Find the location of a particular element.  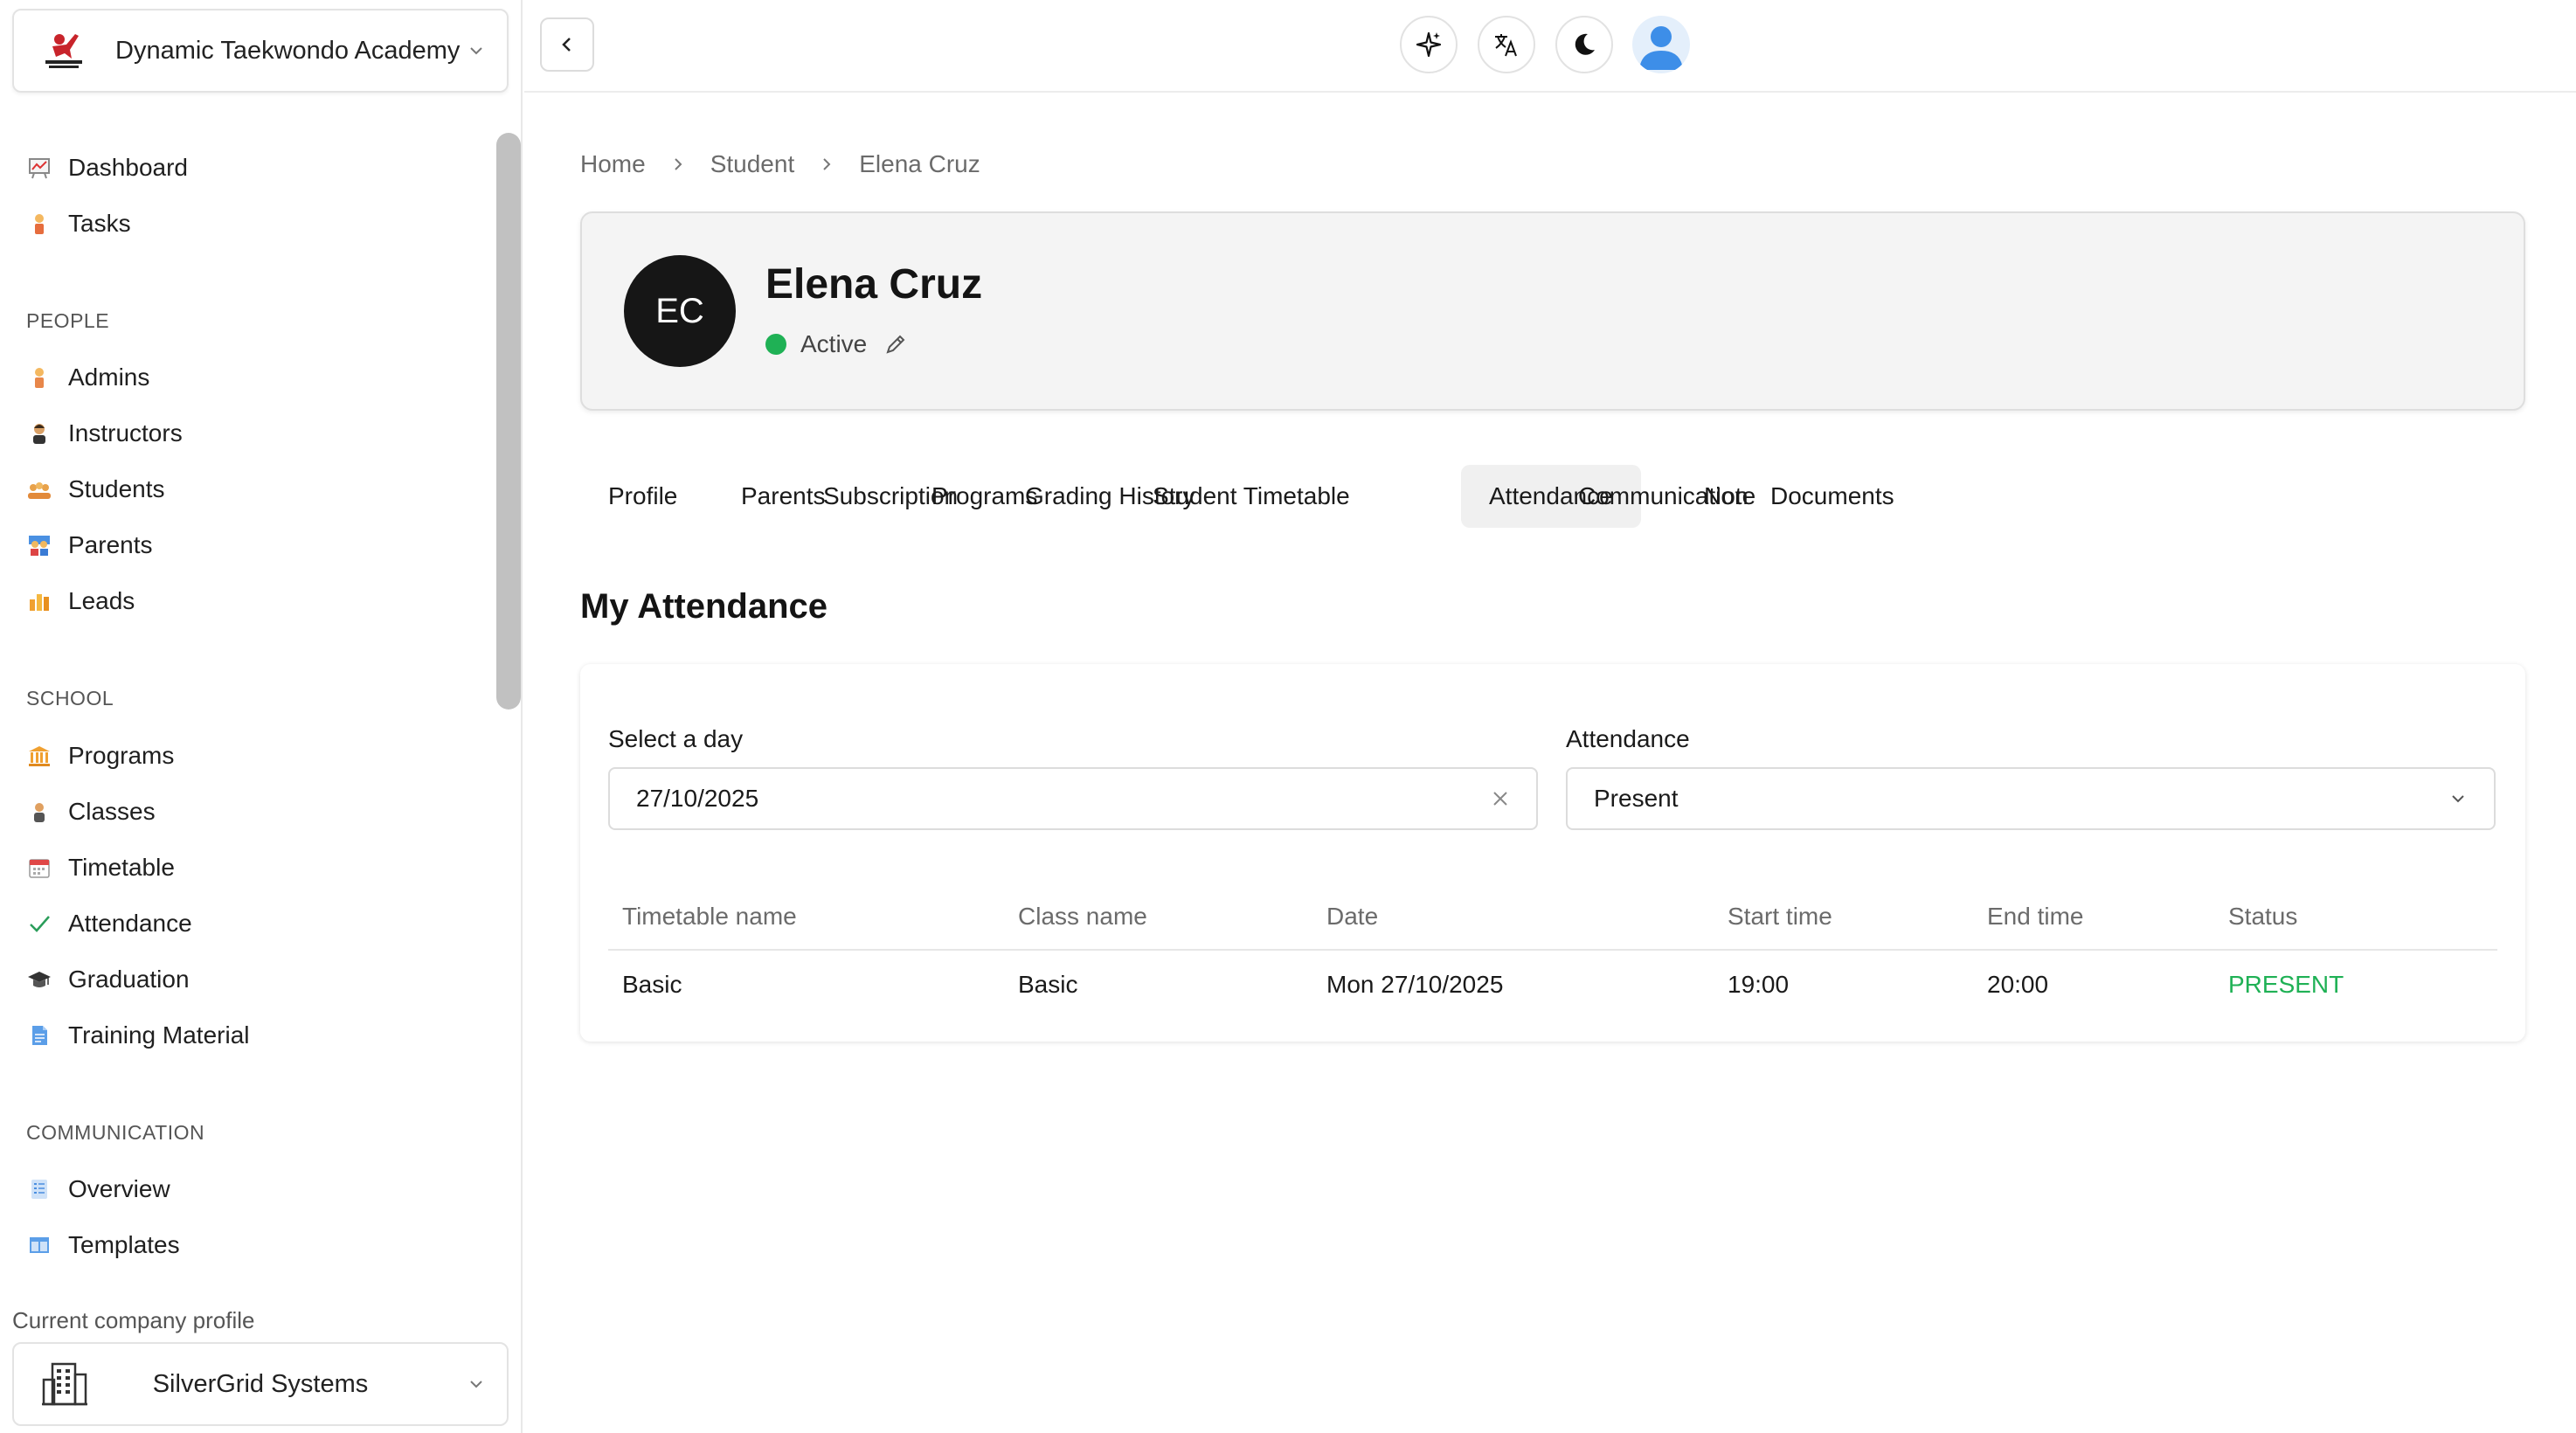

sidebar-item-students-row: Students is located at coordinates (95, 489).